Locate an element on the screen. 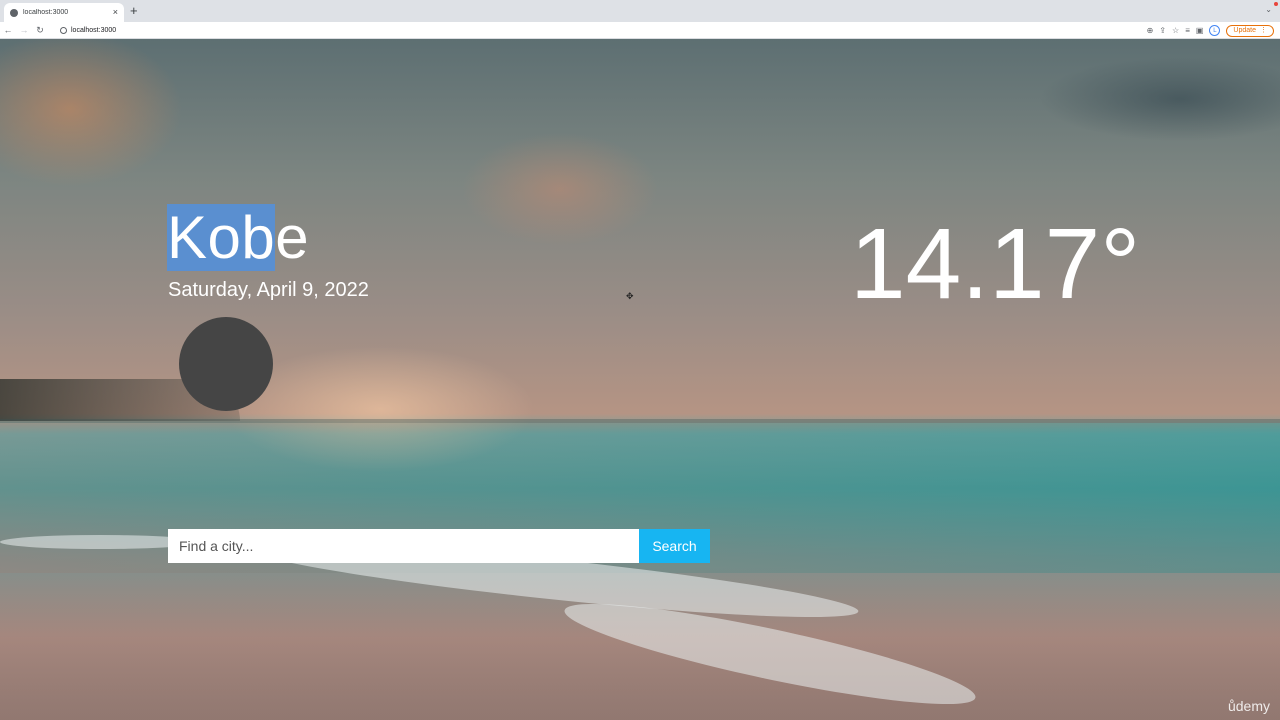  menu-icon: ⋮ is located at coordinates (1263, 30).